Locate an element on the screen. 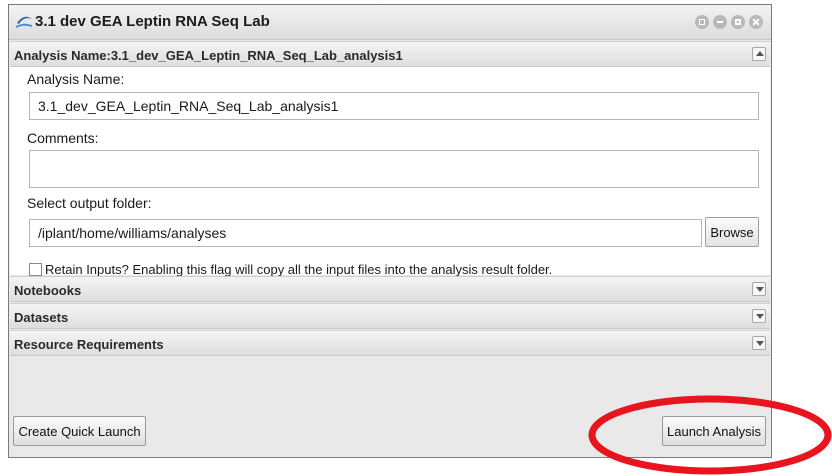 This screenshot has height=476, width=832. analysis-name-value: 3.1_dev_GEA_Leptin_RNA_Seq_Lab_analysis1 is located at coordinates (188, 106).